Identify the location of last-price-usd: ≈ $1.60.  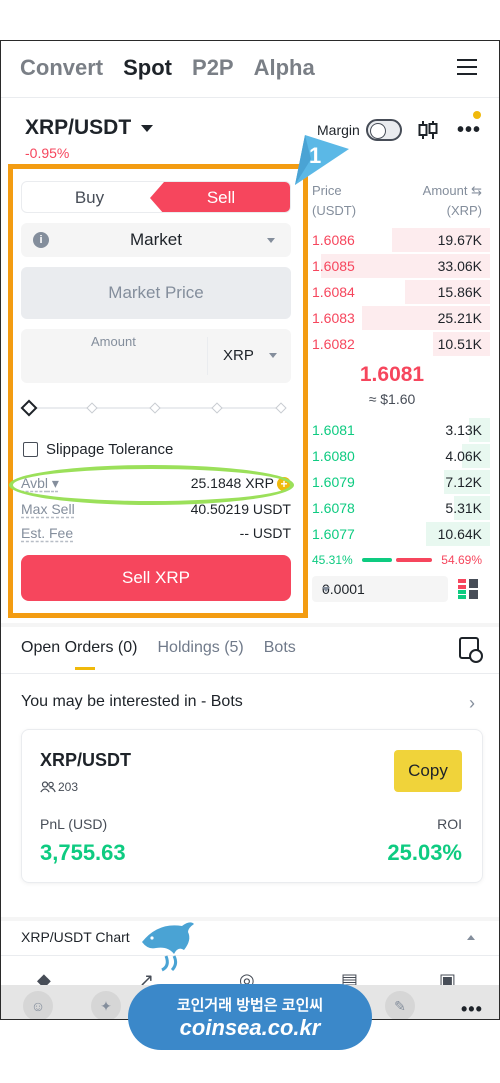
(392, 399).